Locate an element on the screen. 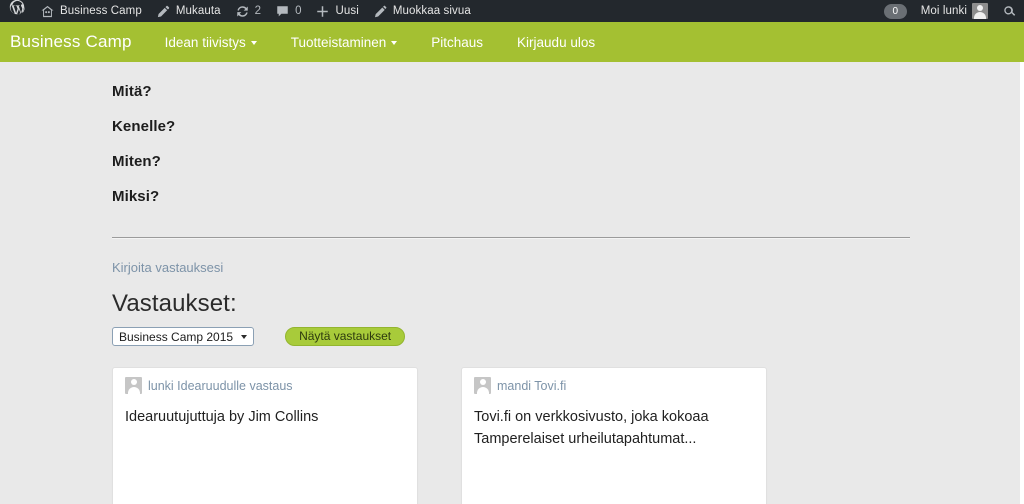 The image size is (1024, 504). nav-item-label: Idean tiivistys is located at coordinates (205, 42).